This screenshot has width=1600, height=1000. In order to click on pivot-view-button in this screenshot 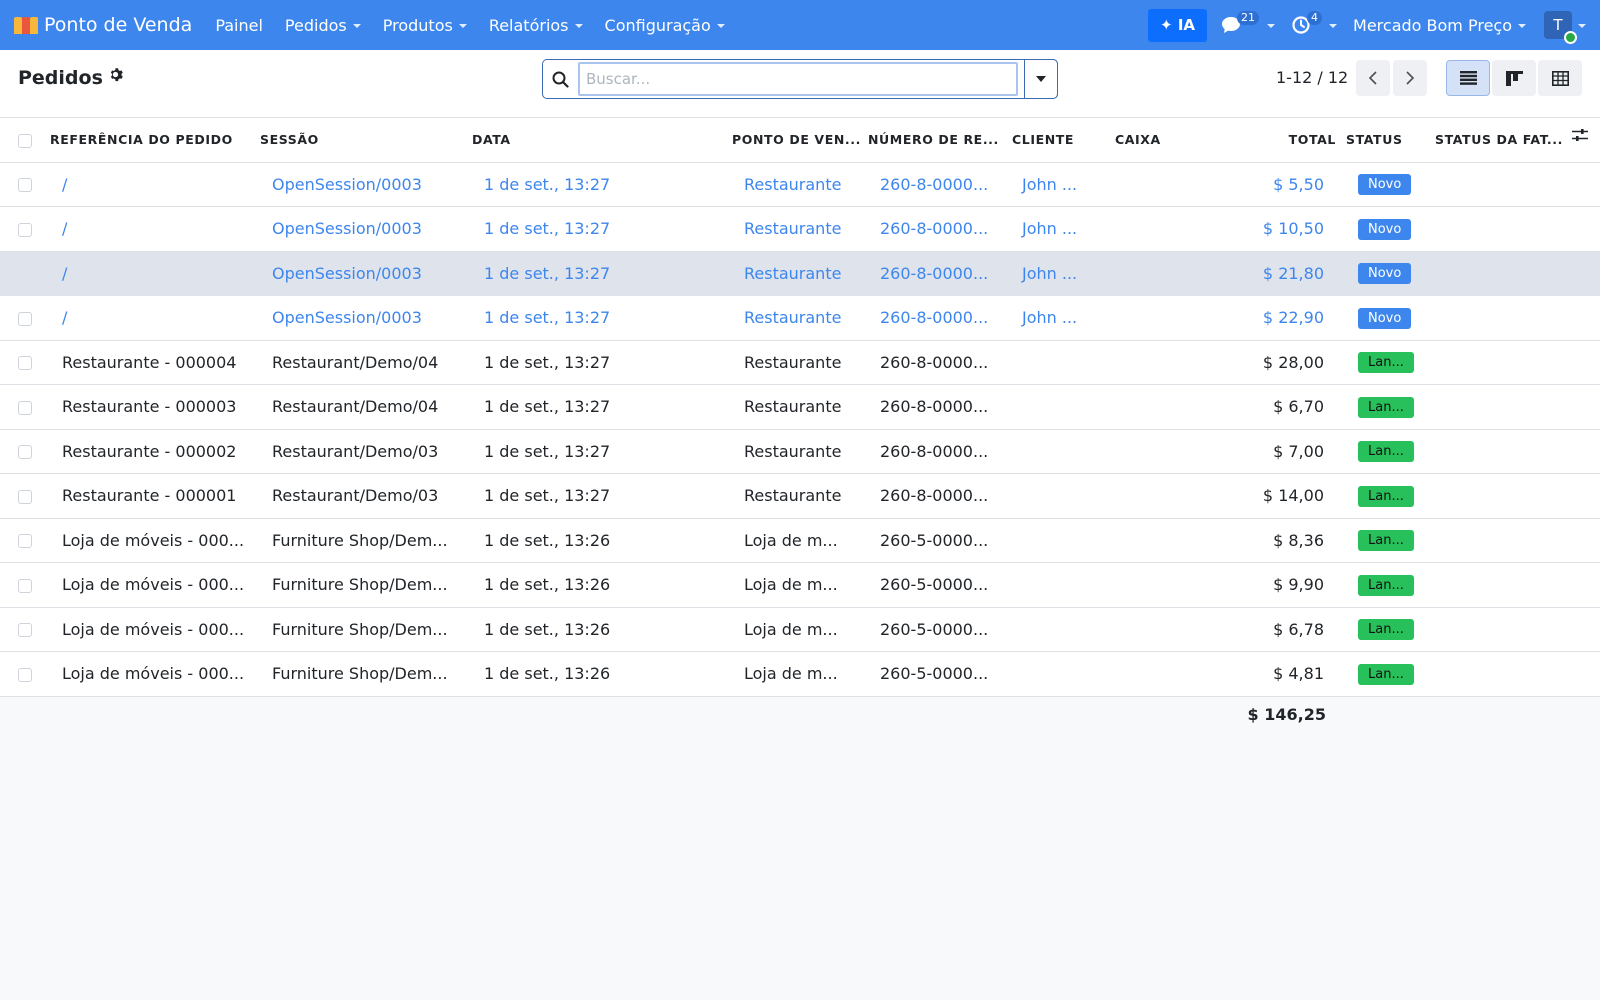, I will do `click(1560, 78)`.